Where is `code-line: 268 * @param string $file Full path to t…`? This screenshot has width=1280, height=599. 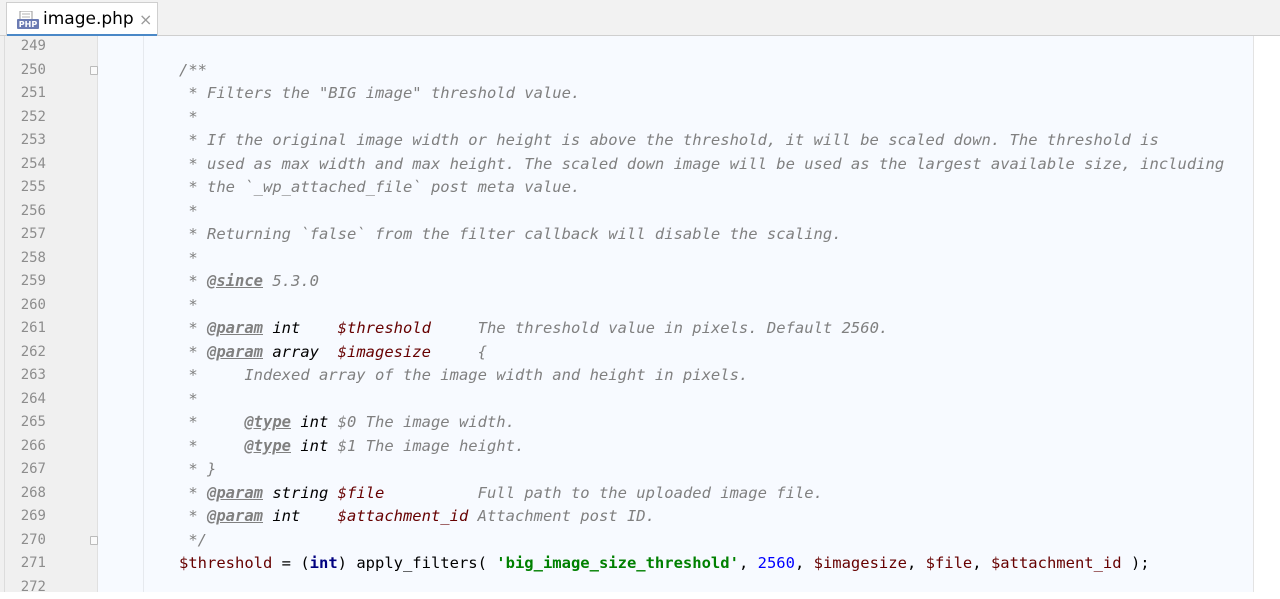 code-line: 268 * @param string $file Full path to t… is located at coordinates (640, 494).